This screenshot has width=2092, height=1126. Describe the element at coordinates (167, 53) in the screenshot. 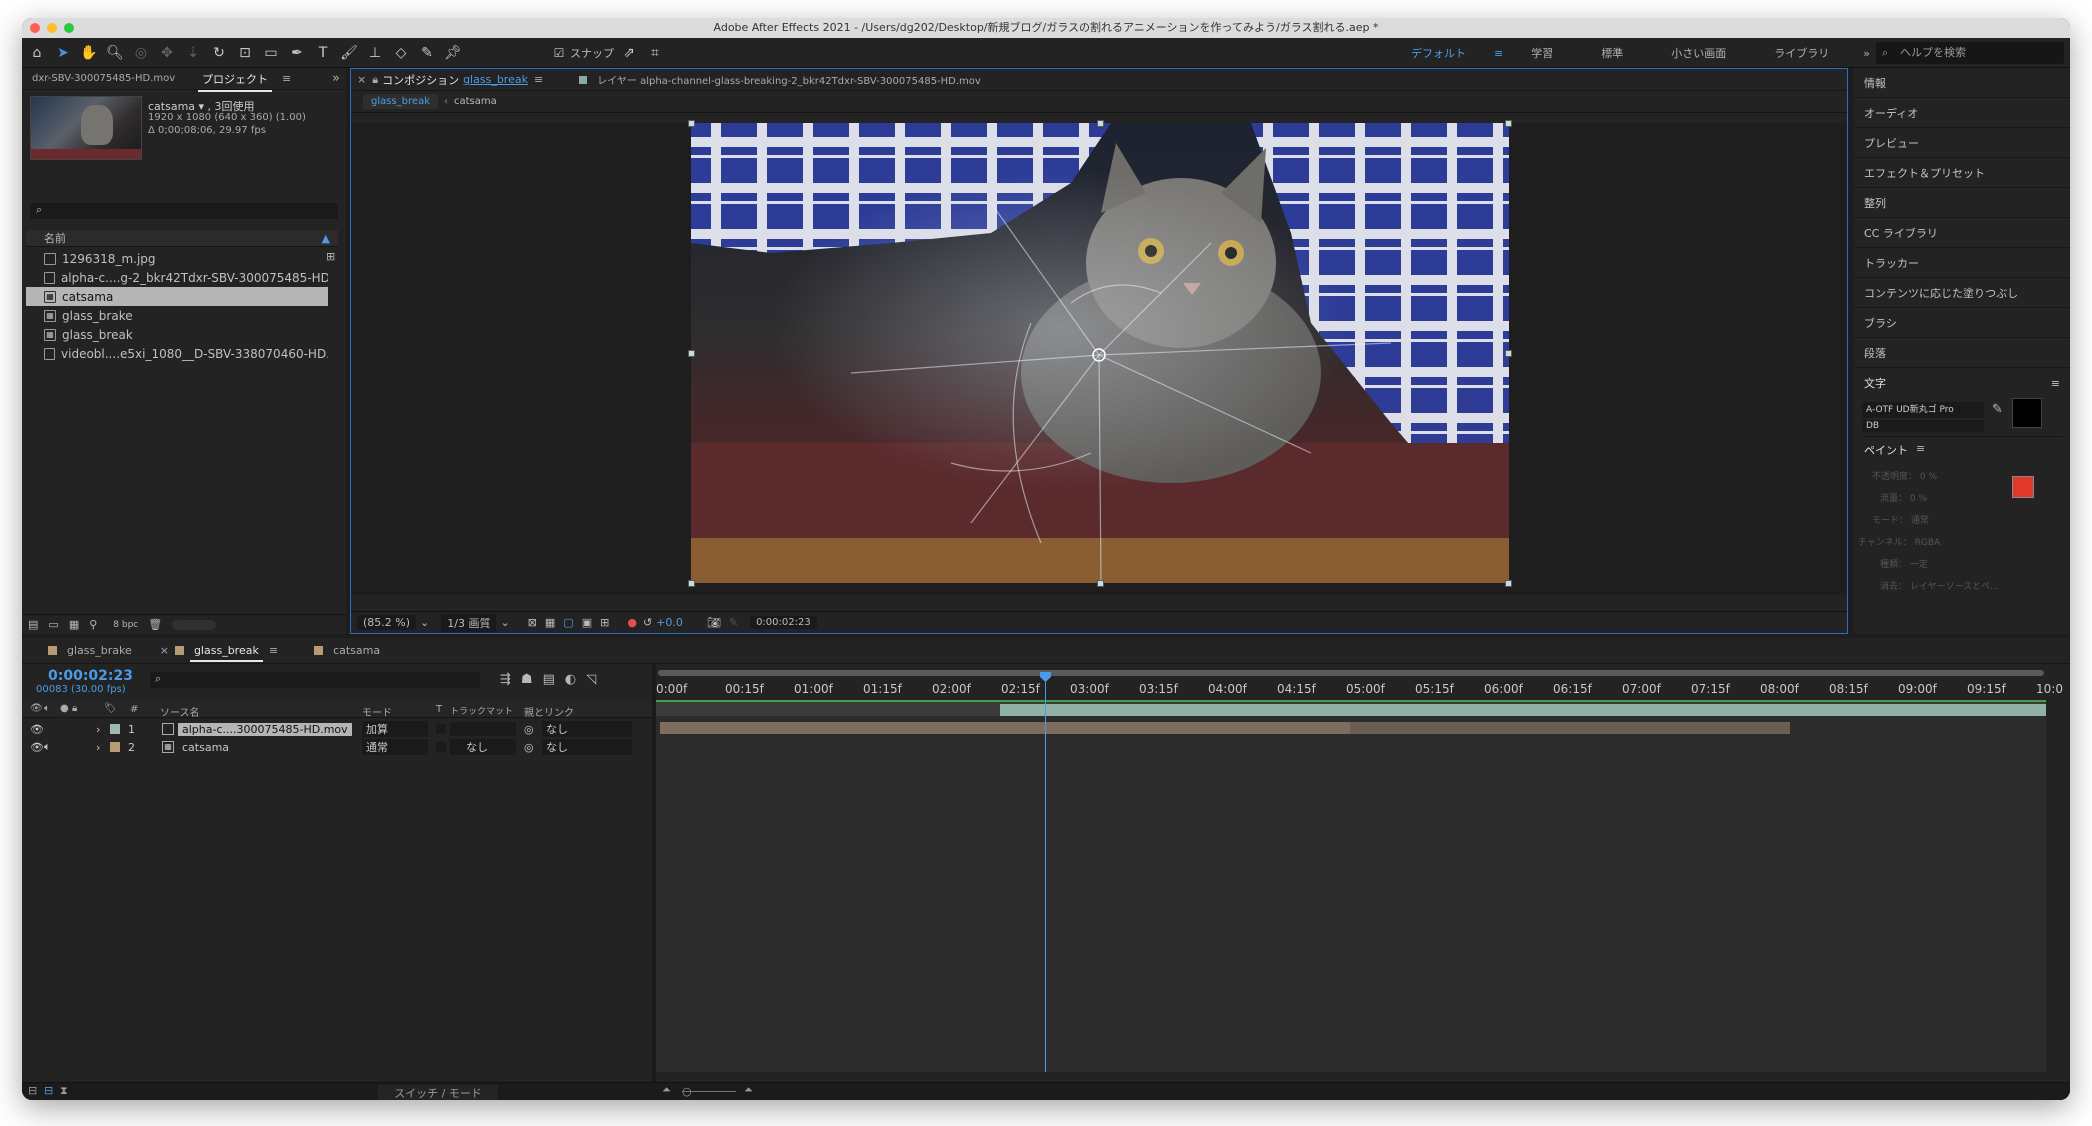

I see `pan-camera-icon: ✥` at that location.